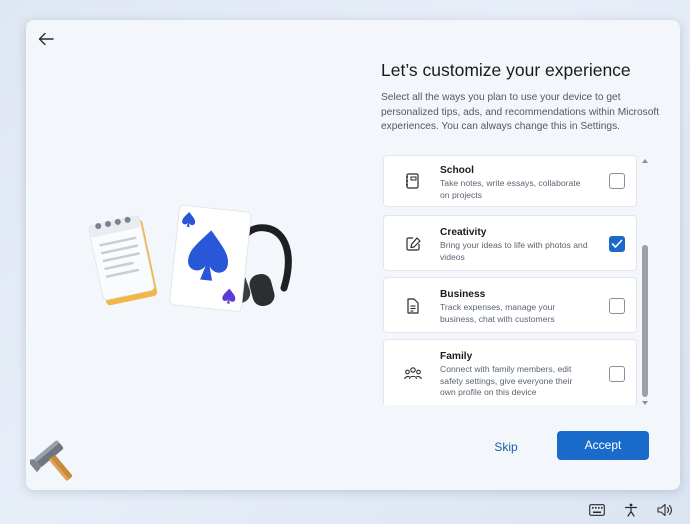 The height and width of the screenshot is (524, 690). Describe the element at coordinates (210, 258) in the screenshot. I see `playing-card-illustration` at that location.